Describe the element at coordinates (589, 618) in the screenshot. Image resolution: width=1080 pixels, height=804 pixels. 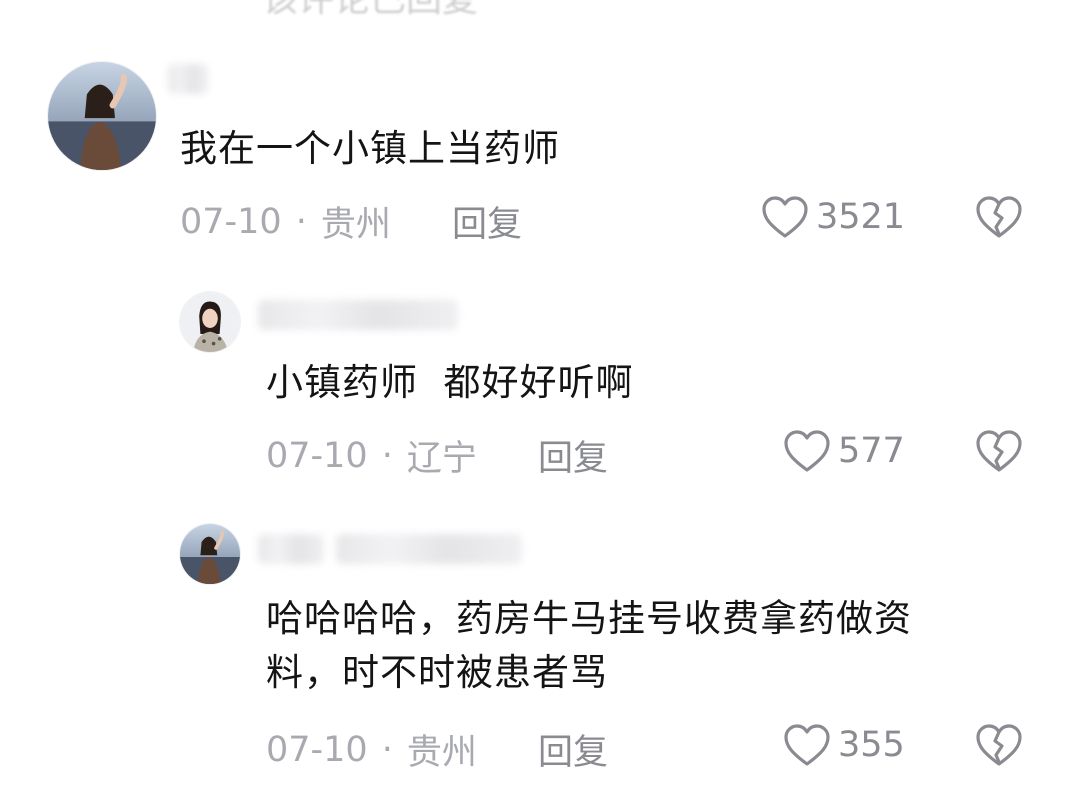
I see `comment-text-line: 哈哈哈哈，药房牛马挂号收费拿药做资` at that location.